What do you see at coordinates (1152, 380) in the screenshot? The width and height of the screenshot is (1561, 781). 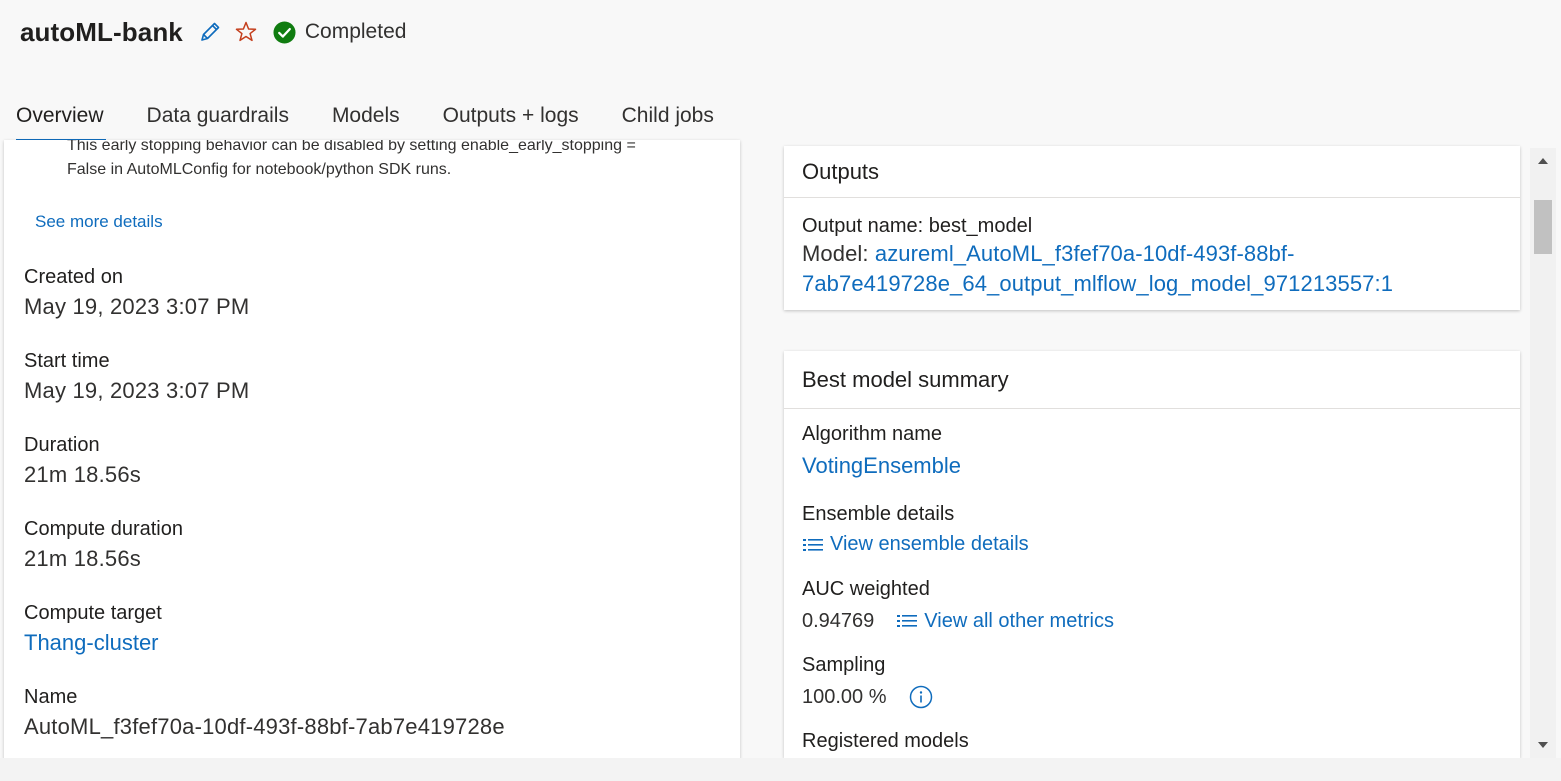 I see `summary-title: Best model summary` at bounding box center [1152, 380].